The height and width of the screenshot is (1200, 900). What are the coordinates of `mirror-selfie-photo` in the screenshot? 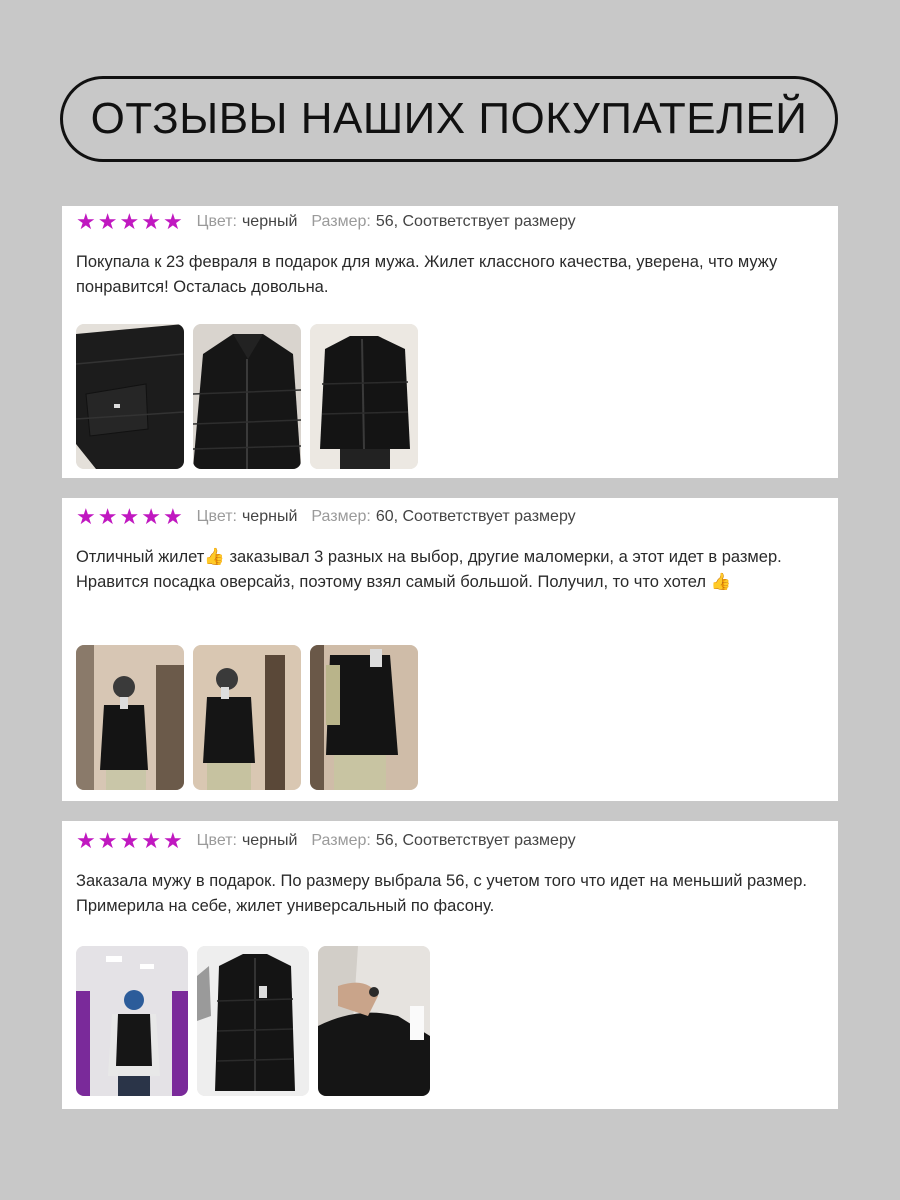 It's located at (130, 717).